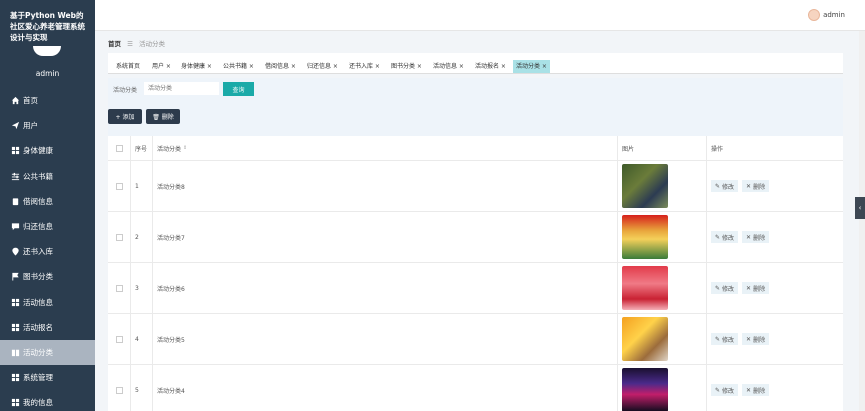  I want to click on tab-item: 身体健康 ×, so click(196, 66).